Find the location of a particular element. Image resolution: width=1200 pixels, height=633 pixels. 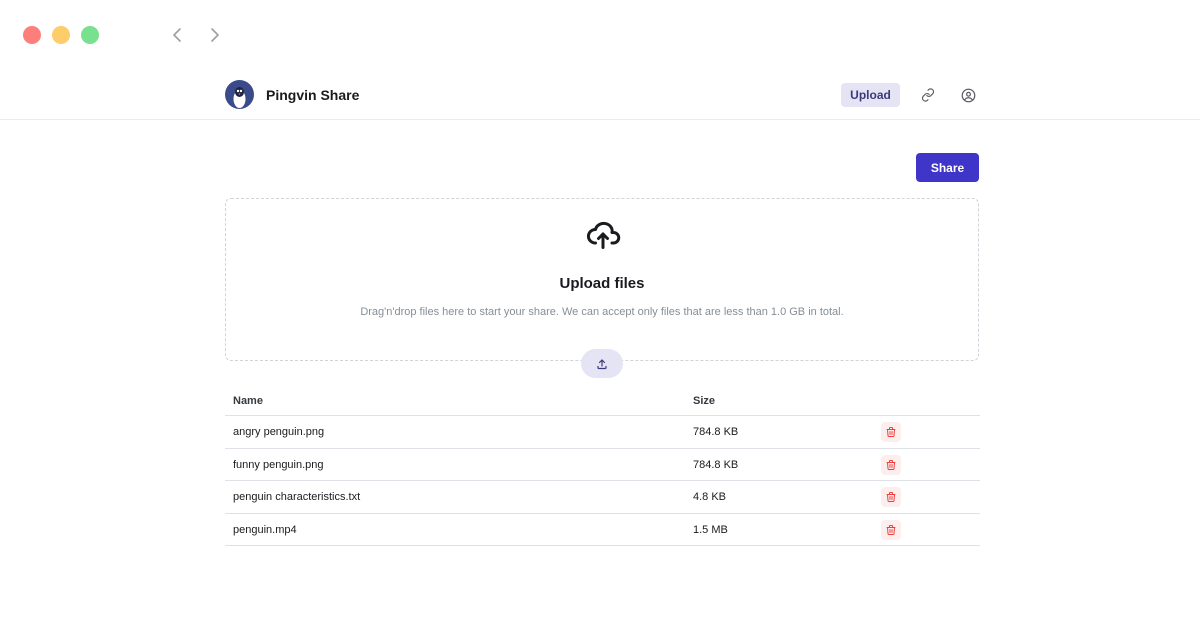

penguin-logo-icon is located at coordinates (239, 94).